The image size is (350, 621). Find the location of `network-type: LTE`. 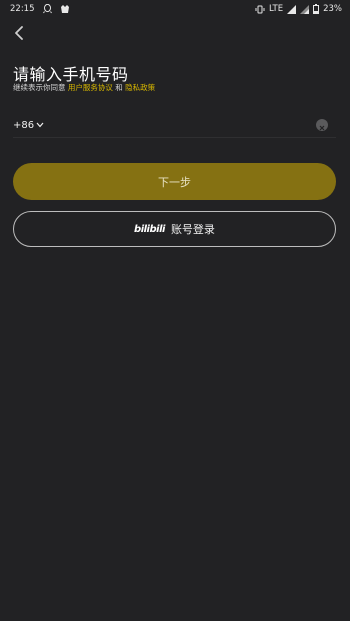

network-type: LTE is located at coordinates (276, 9).